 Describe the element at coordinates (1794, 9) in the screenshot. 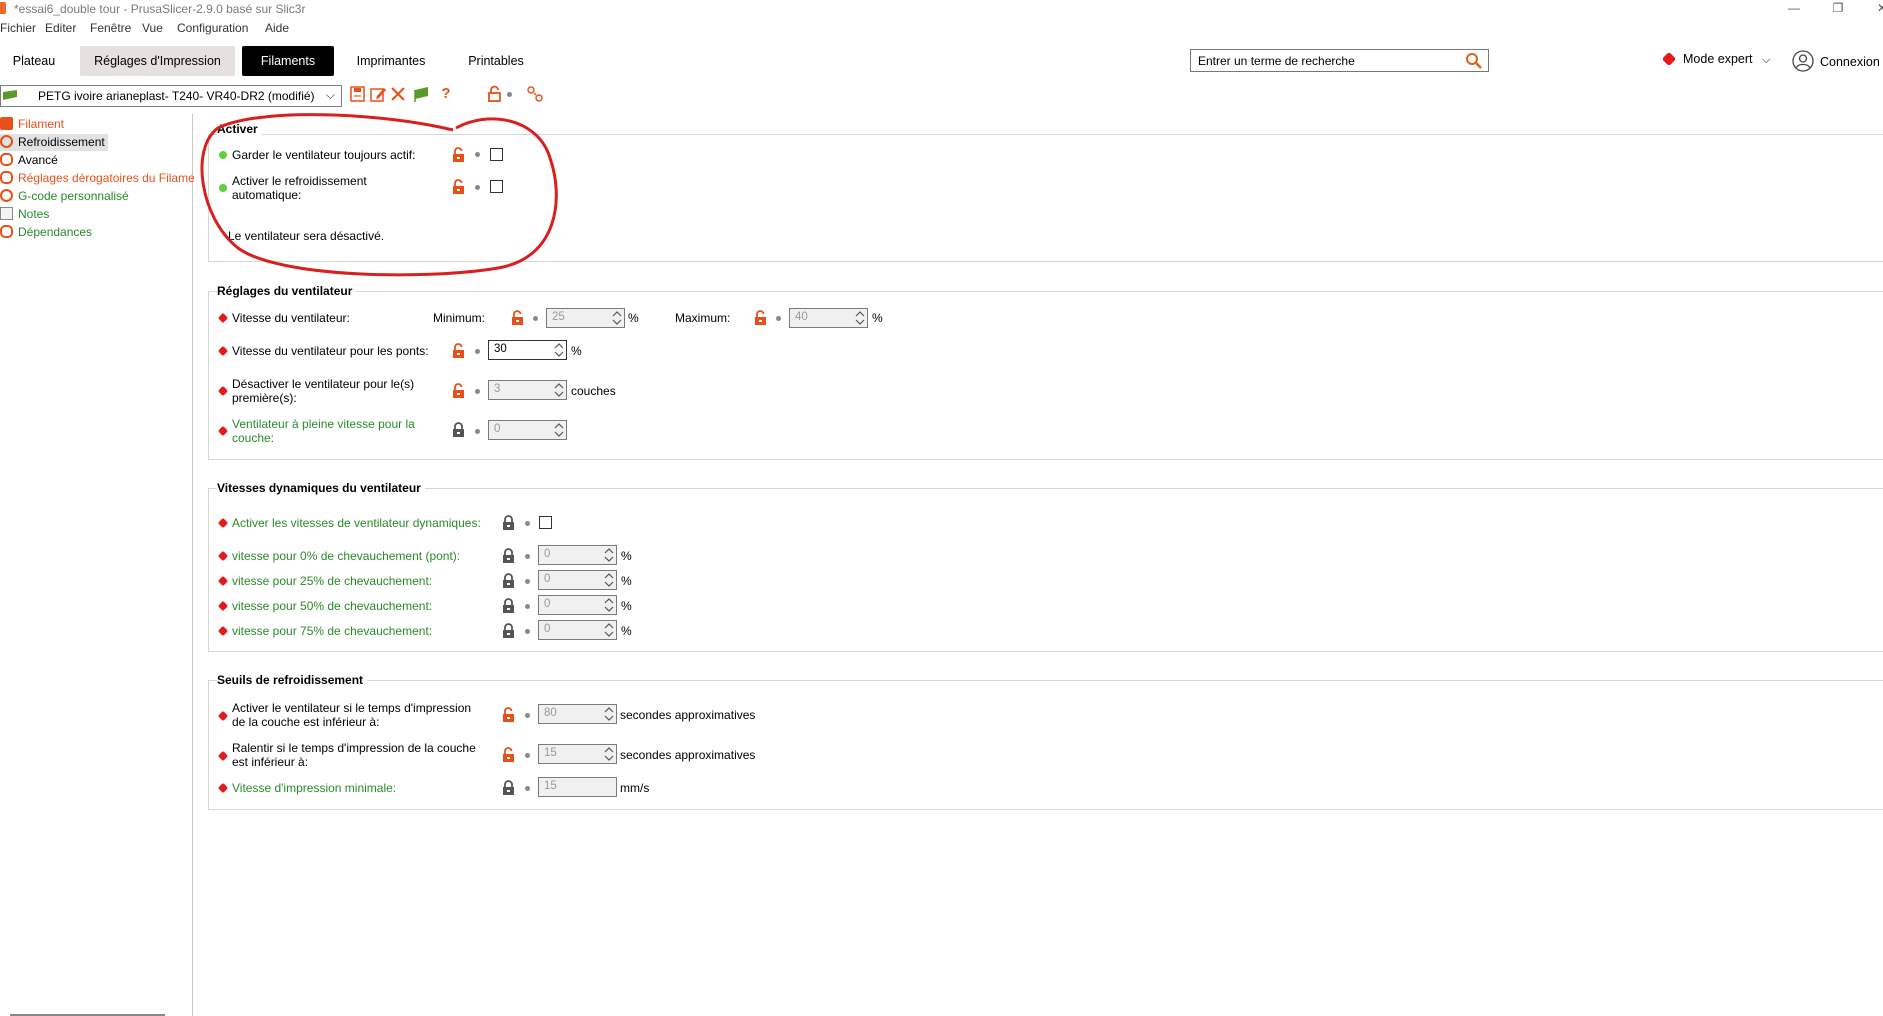

I see `minimize-button: —` at that location.